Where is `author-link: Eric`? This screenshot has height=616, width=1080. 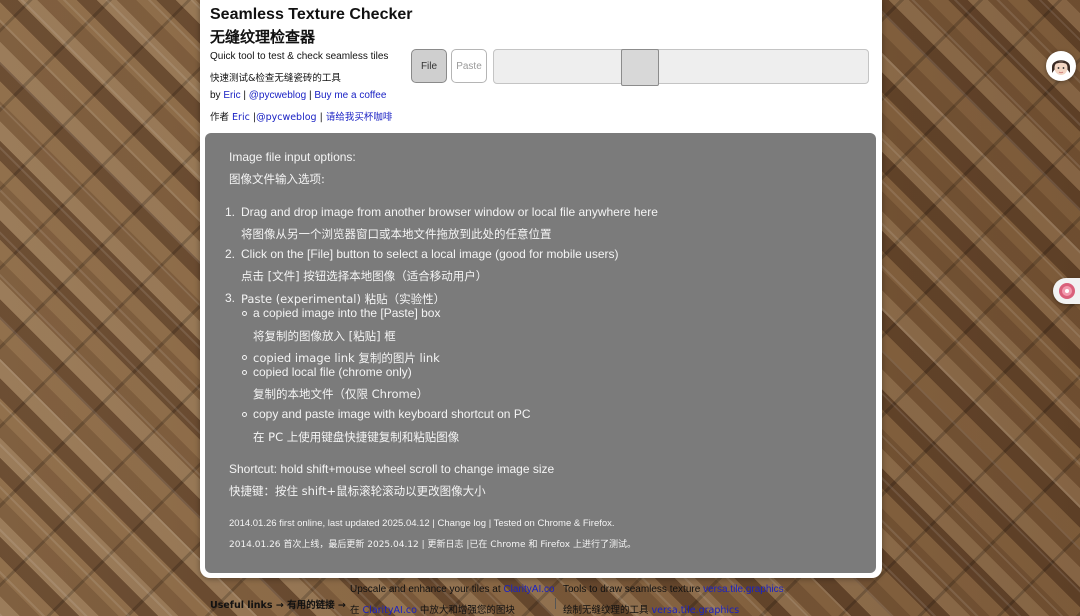 author-link: Eric is located at coordinates (231, 95).